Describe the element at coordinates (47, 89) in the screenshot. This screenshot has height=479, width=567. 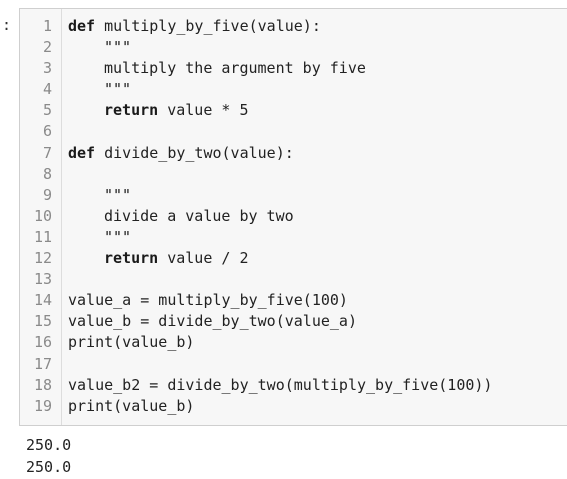
I see `line-number: 4` at that location.